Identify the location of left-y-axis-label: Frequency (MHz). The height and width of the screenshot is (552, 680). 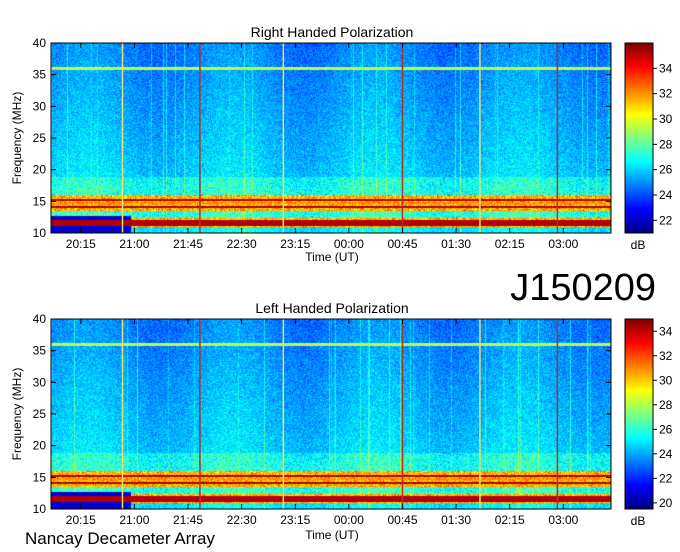
(17, 414).